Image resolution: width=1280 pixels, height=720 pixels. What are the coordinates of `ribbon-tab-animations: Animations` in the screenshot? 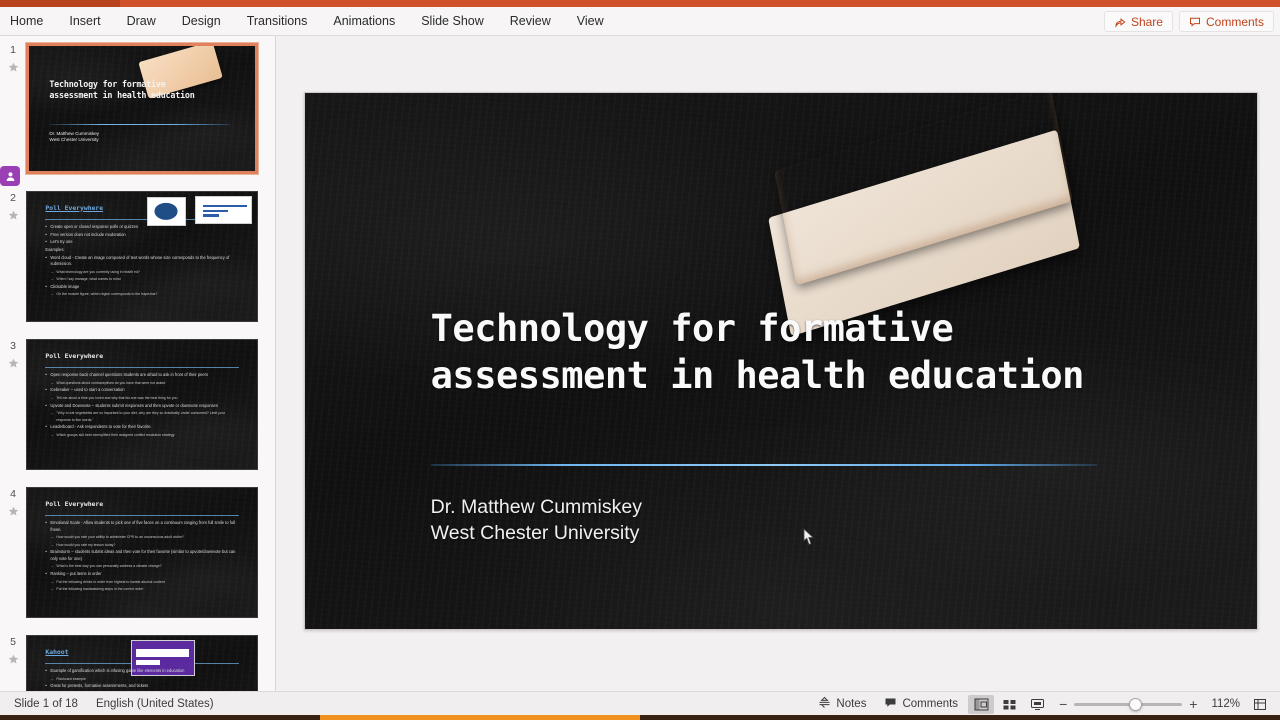 It's located at (364, 21).